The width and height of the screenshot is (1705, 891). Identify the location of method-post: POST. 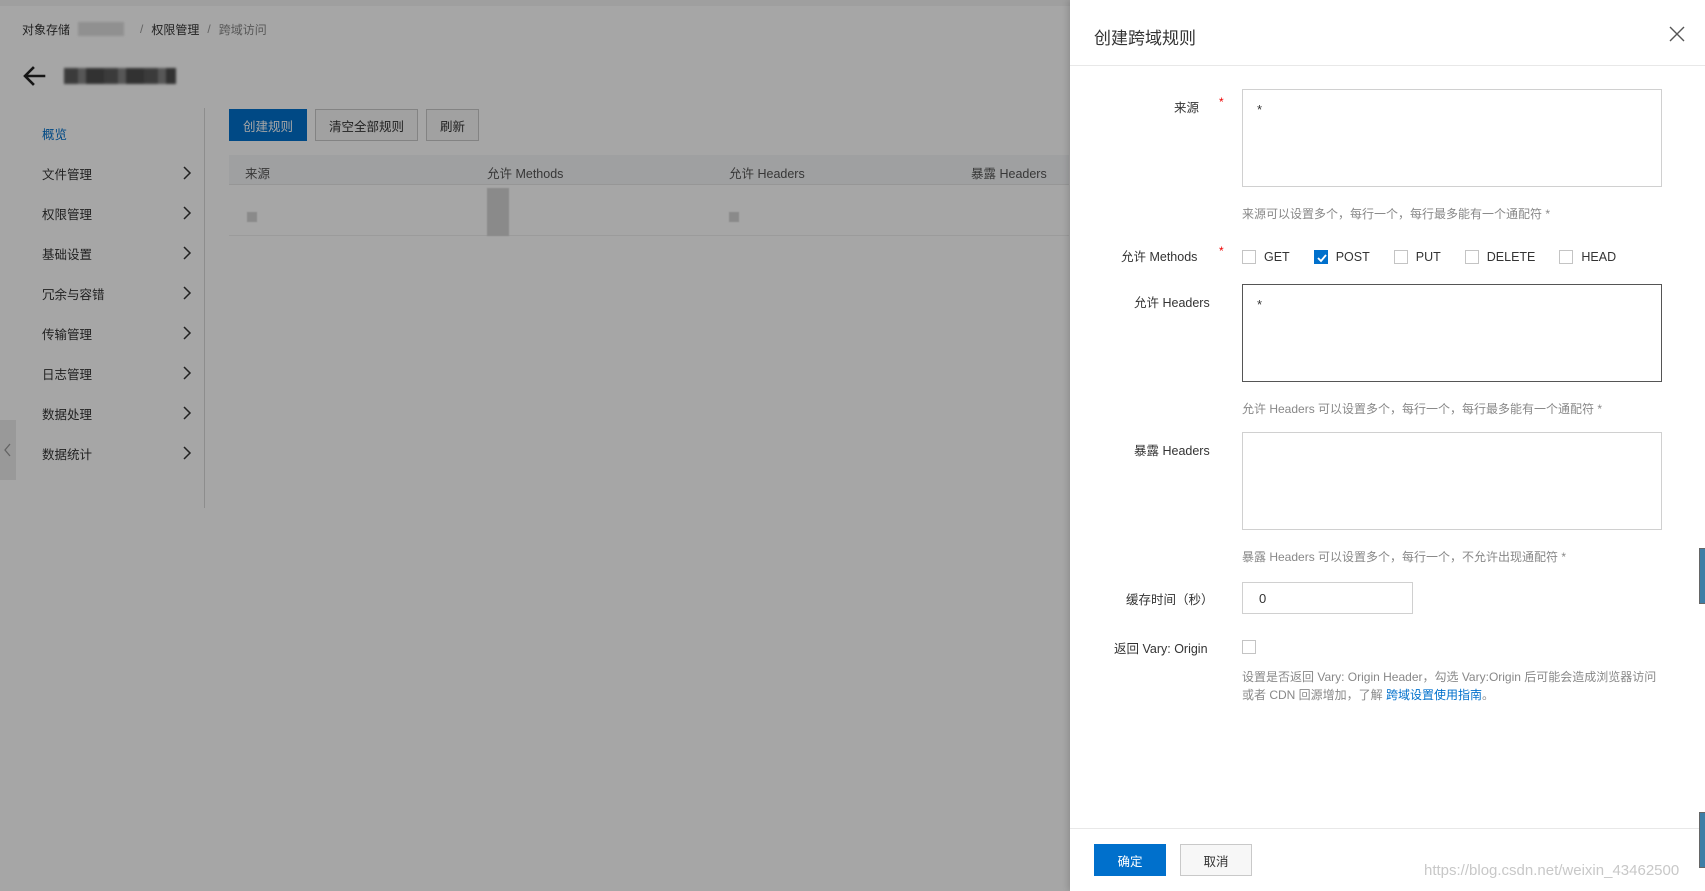
(1341, 257).